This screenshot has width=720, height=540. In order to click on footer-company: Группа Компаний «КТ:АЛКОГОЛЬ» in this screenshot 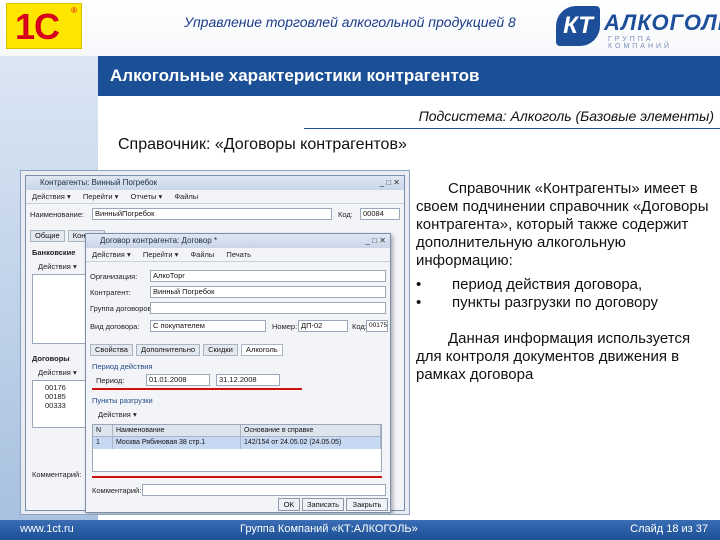, I will do `click(329, 529)`.